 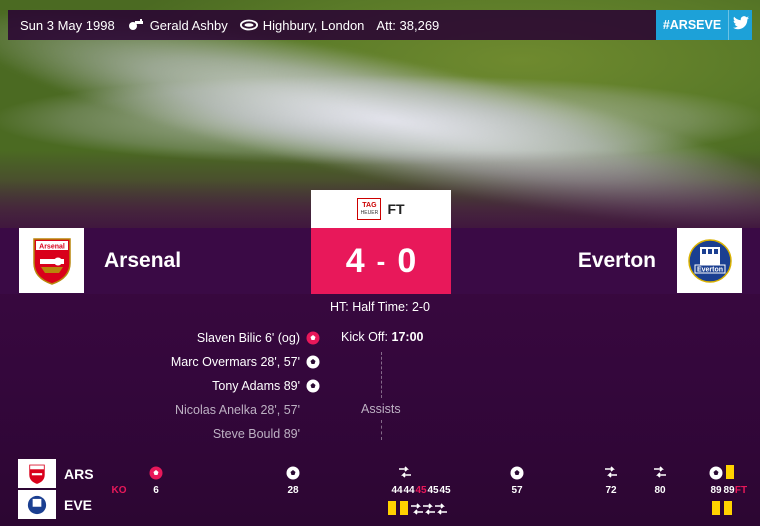 What do you see at coordinates (256, 386) in the screenshot?
I see `scorer-name: Tony Adams 89'` at bounding box center [256, 386].